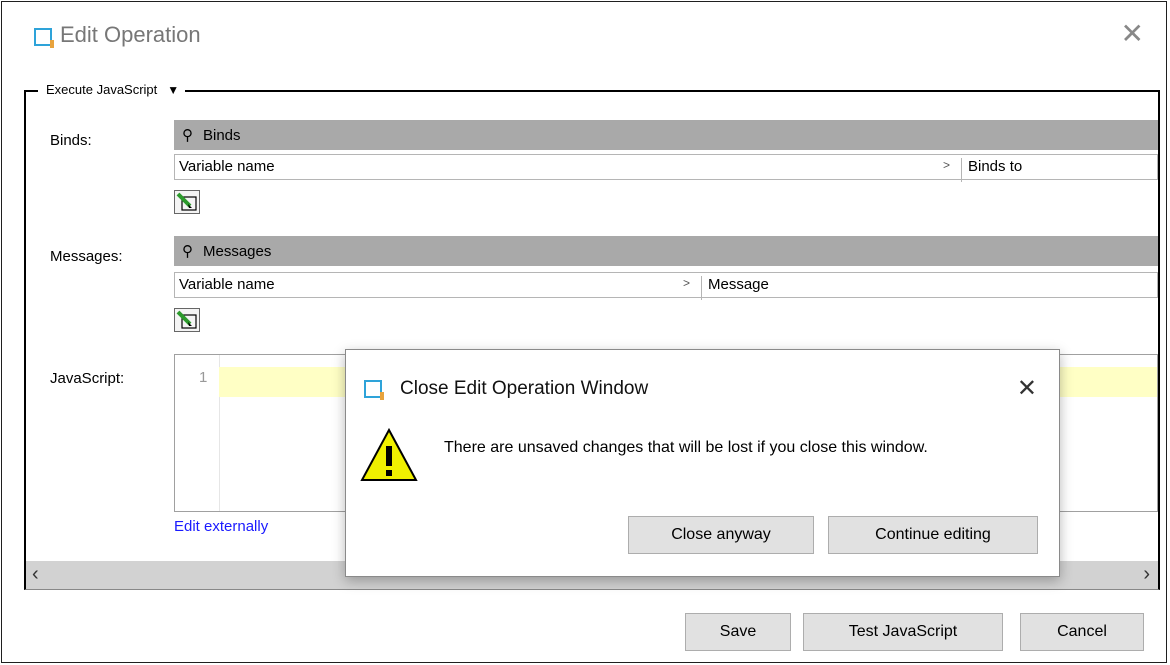  Describe the element at coordinates (130, 34) in the screenshot. I see `window-title: Edit Operation` at that location.